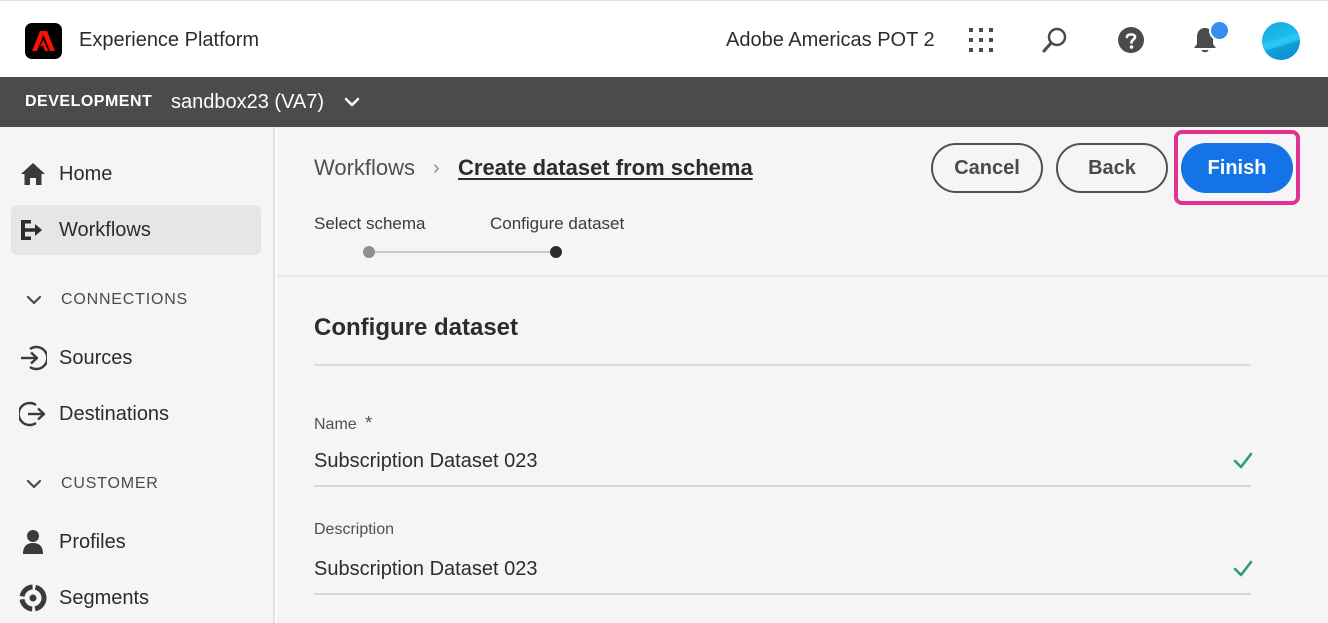 Image resolution: width=1328 pixels, height=623 pixels. I want to click on required-asterisk: *, so click(369, 423).